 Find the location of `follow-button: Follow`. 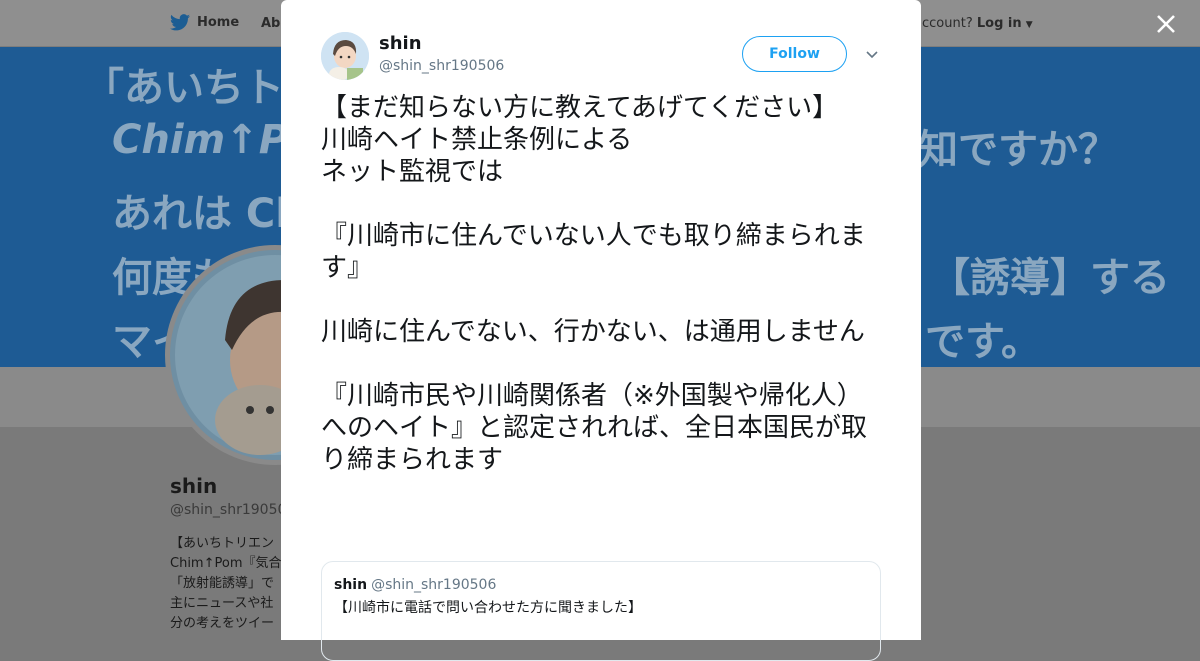

follow-button: Follow is located at coordinates (794, 54).